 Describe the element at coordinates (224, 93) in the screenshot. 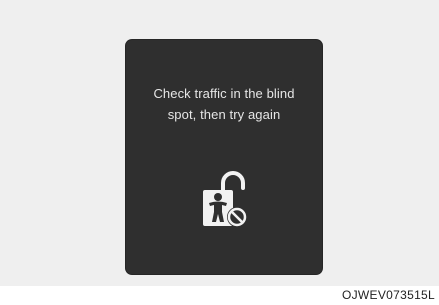

I see `warning-message-line-1: Check traffic in the blind` at that location.